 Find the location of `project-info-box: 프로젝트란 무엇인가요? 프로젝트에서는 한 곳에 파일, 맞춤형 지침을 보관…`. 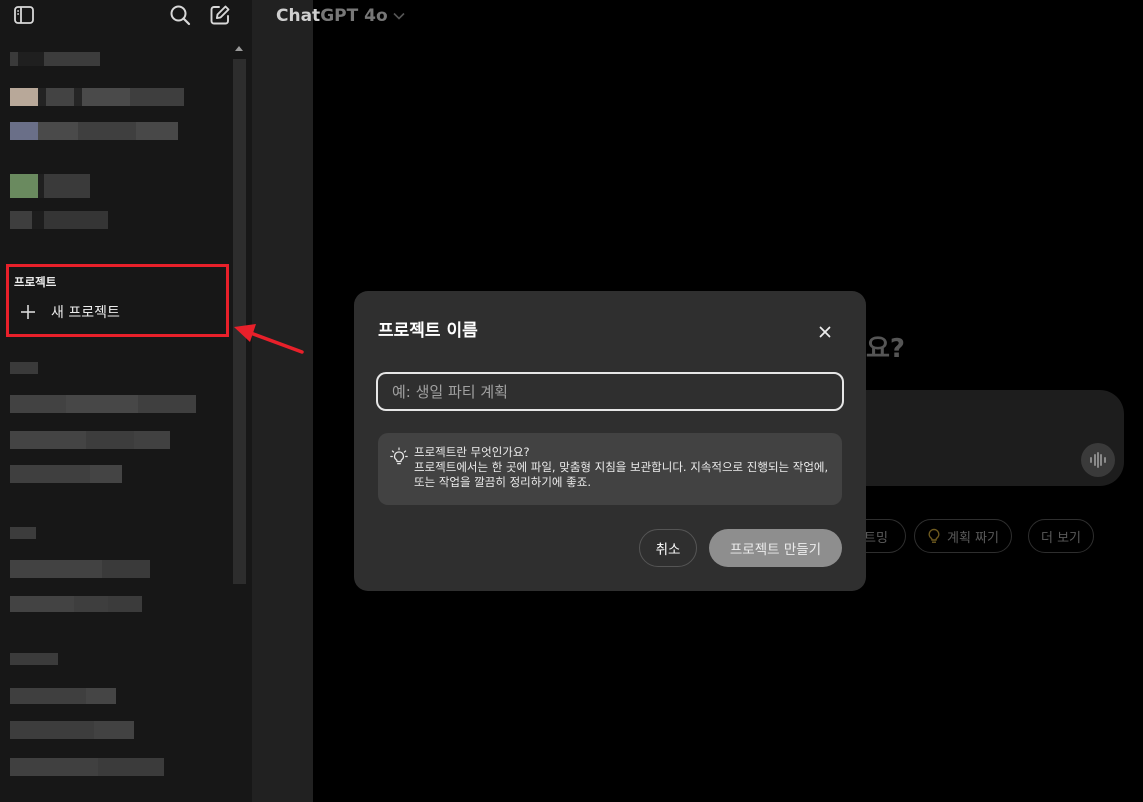

project-info-box: 프로젝트란 무엇인가요? 프로젝트에서는 한 곳에 파일, 맞춤형 지침을 보관… is located at coordinates (610, 469).